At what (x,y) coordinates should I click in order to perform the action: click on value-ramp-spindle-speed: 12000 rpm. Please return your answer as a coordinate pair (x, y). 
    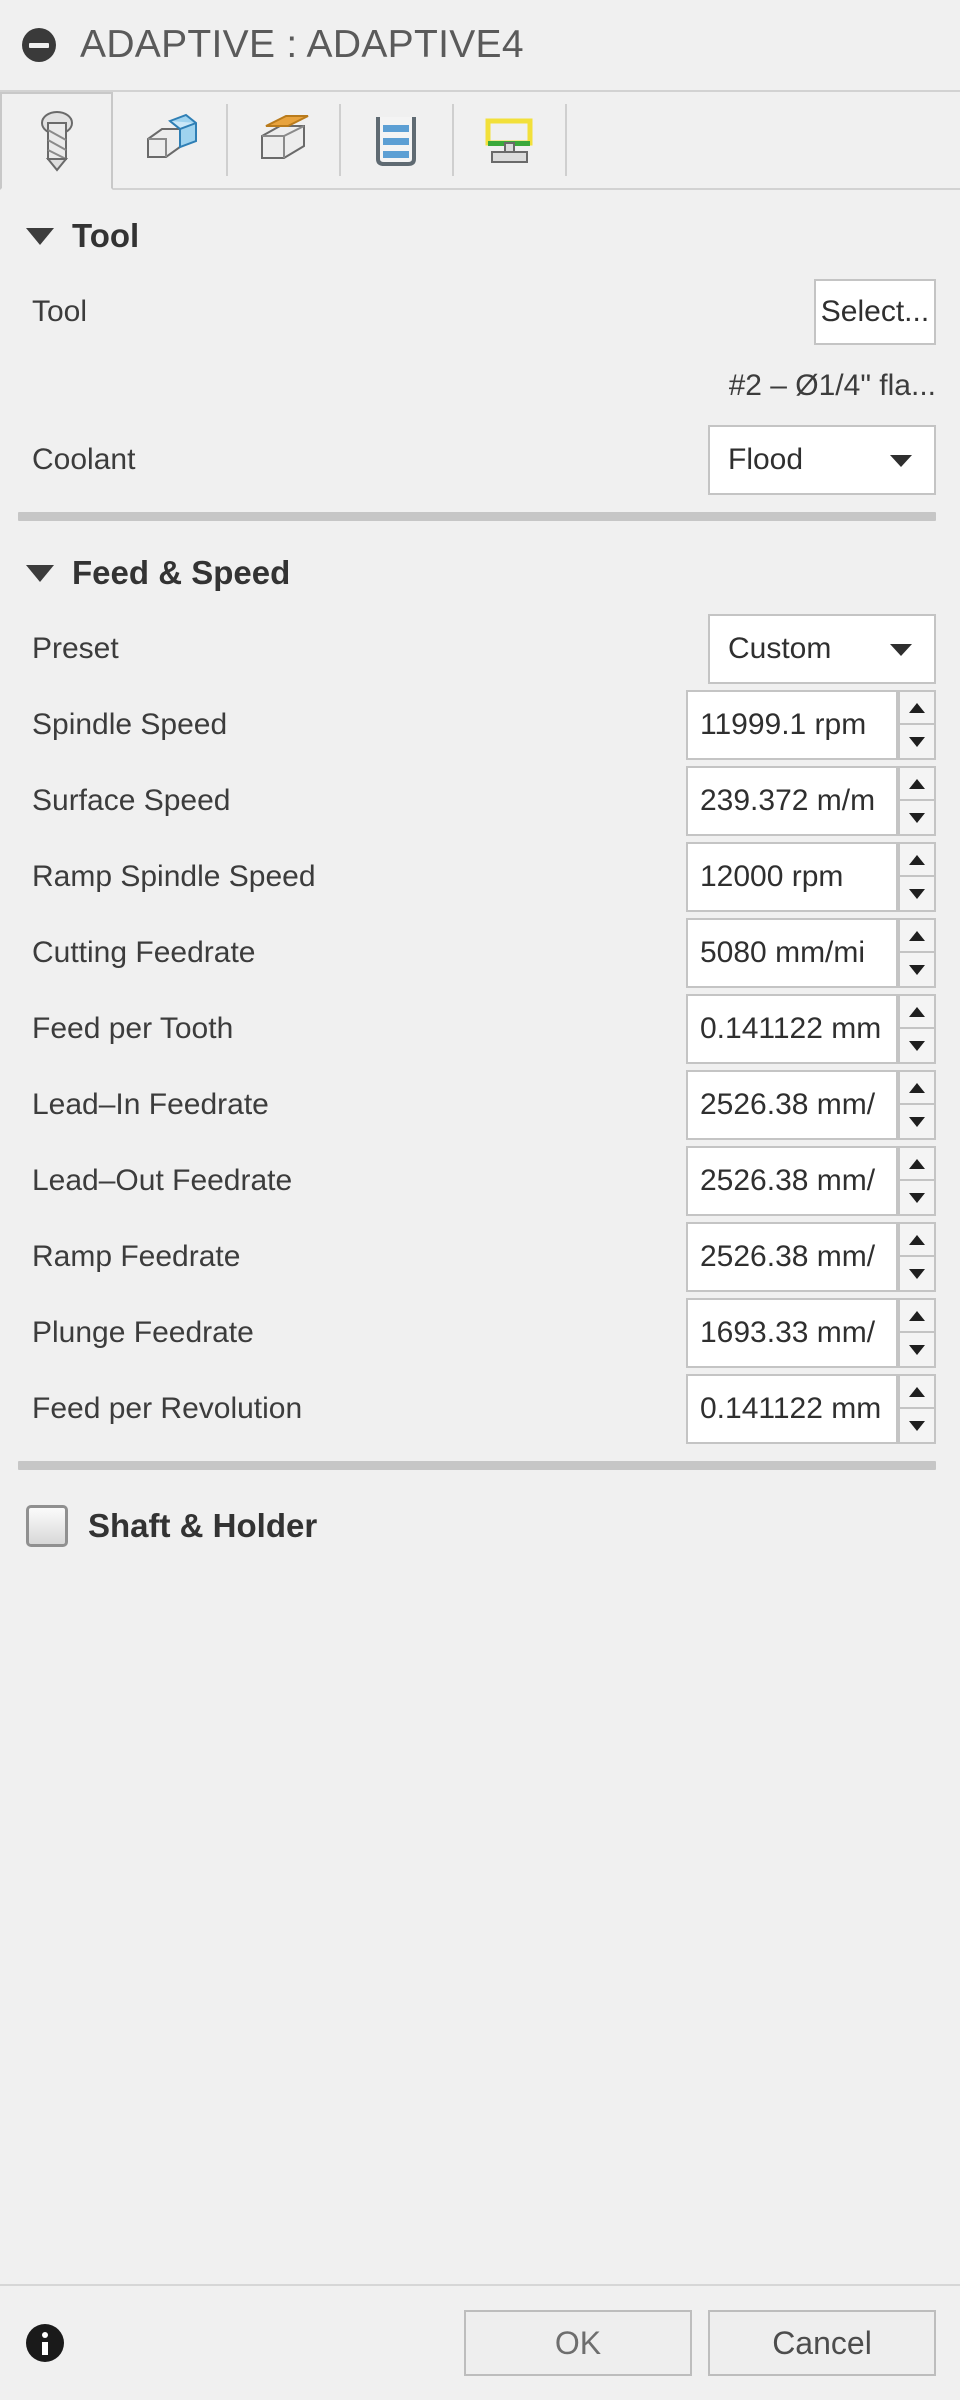
    Looking at the image, I should click on (772, 876).